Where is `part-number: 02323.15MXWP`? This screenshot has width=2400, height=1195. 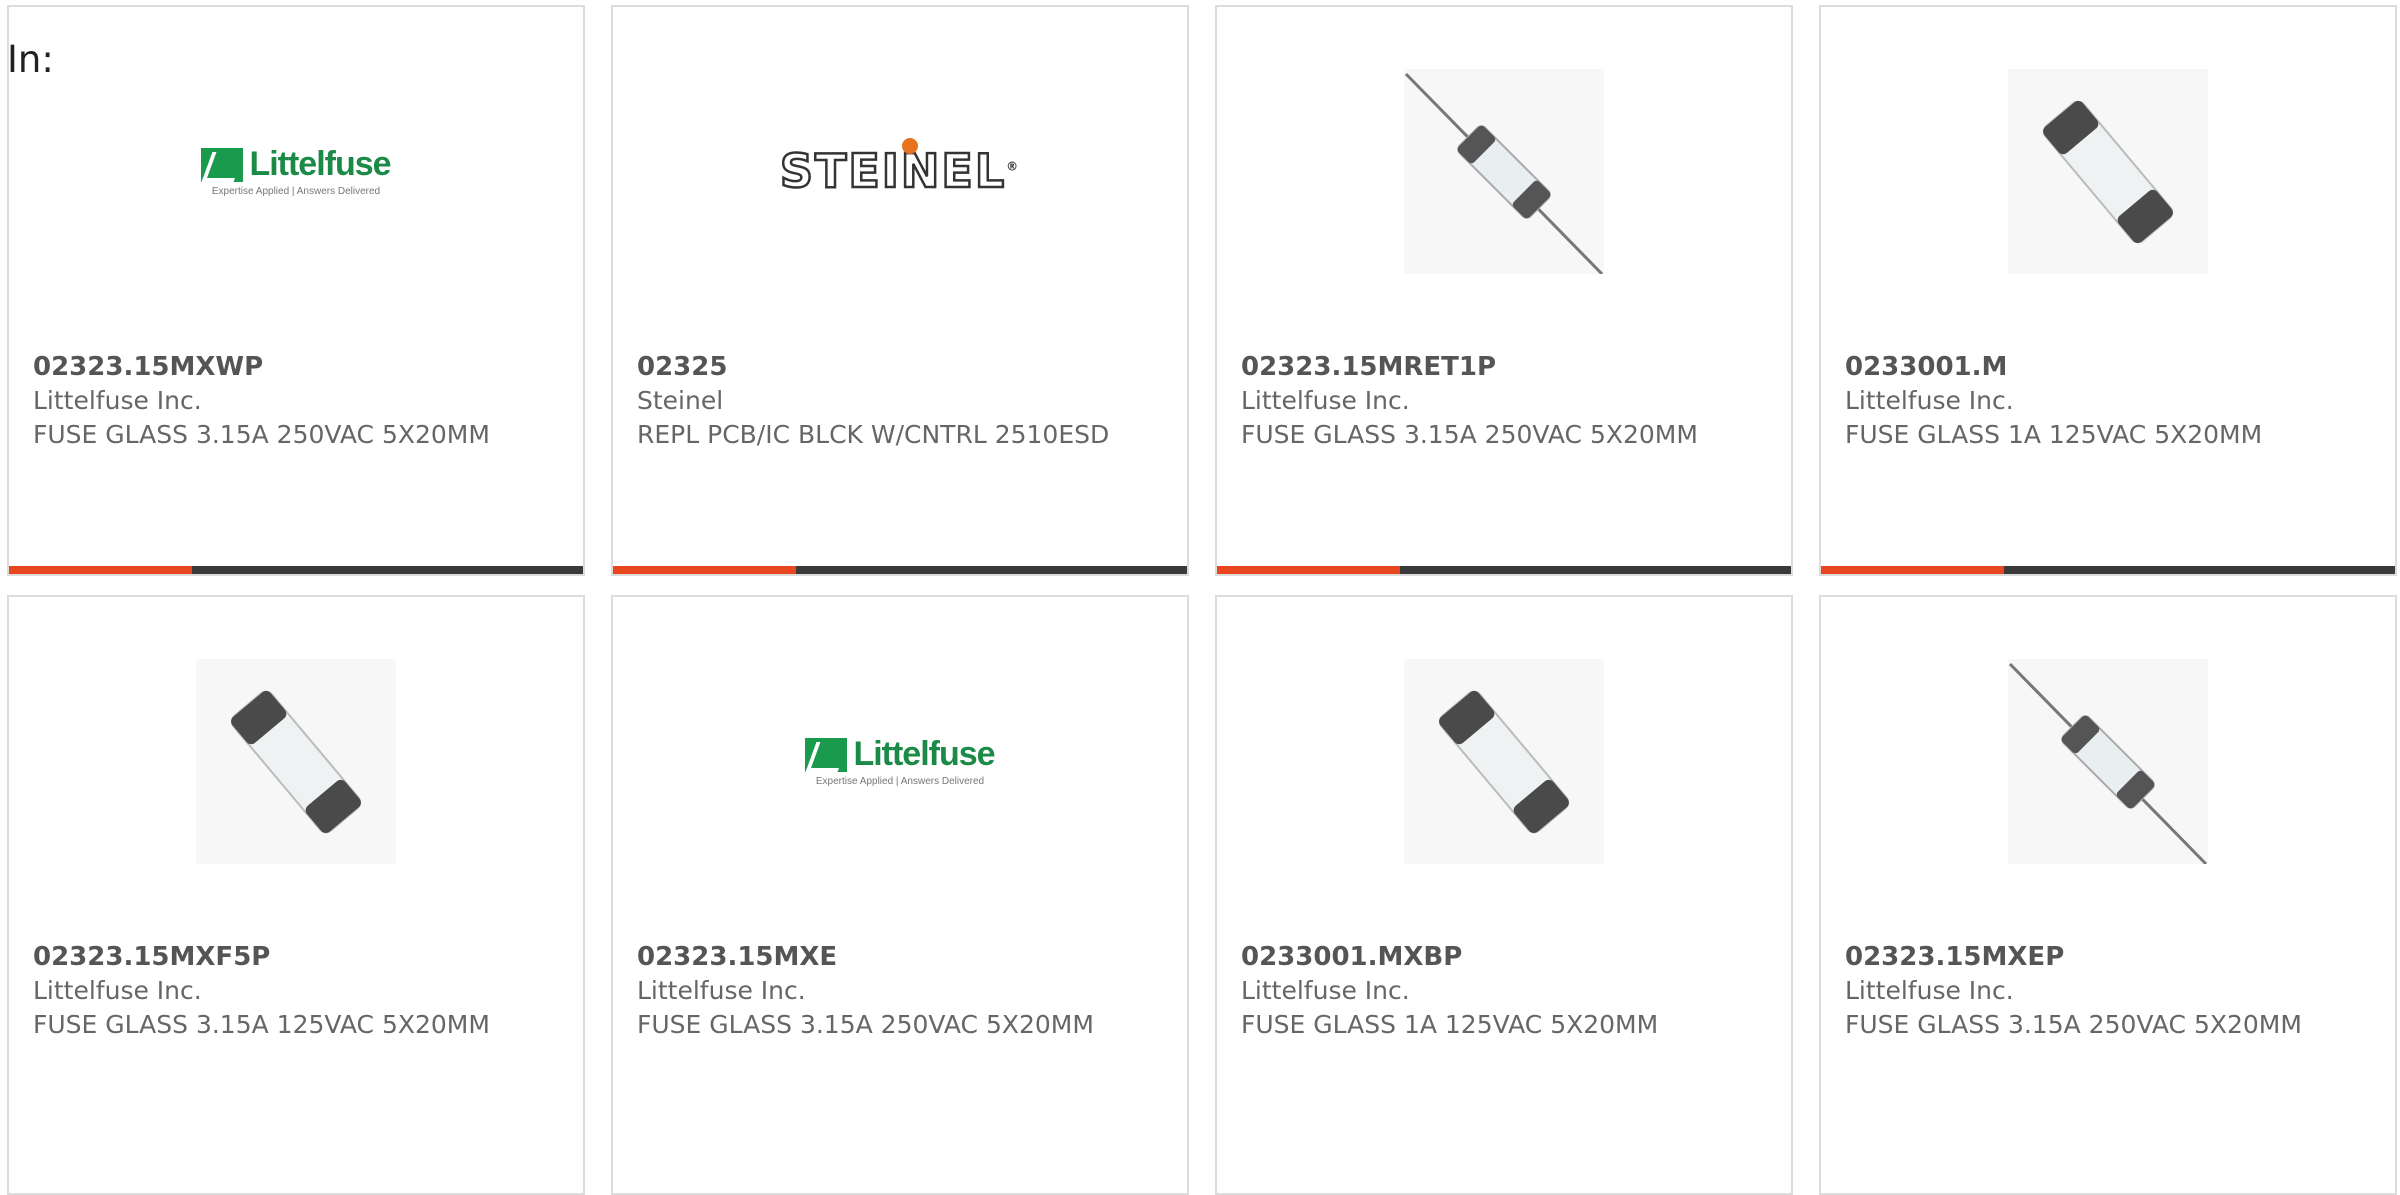 part-number: 02323.15MXWP is located at coordinates (298, 367).